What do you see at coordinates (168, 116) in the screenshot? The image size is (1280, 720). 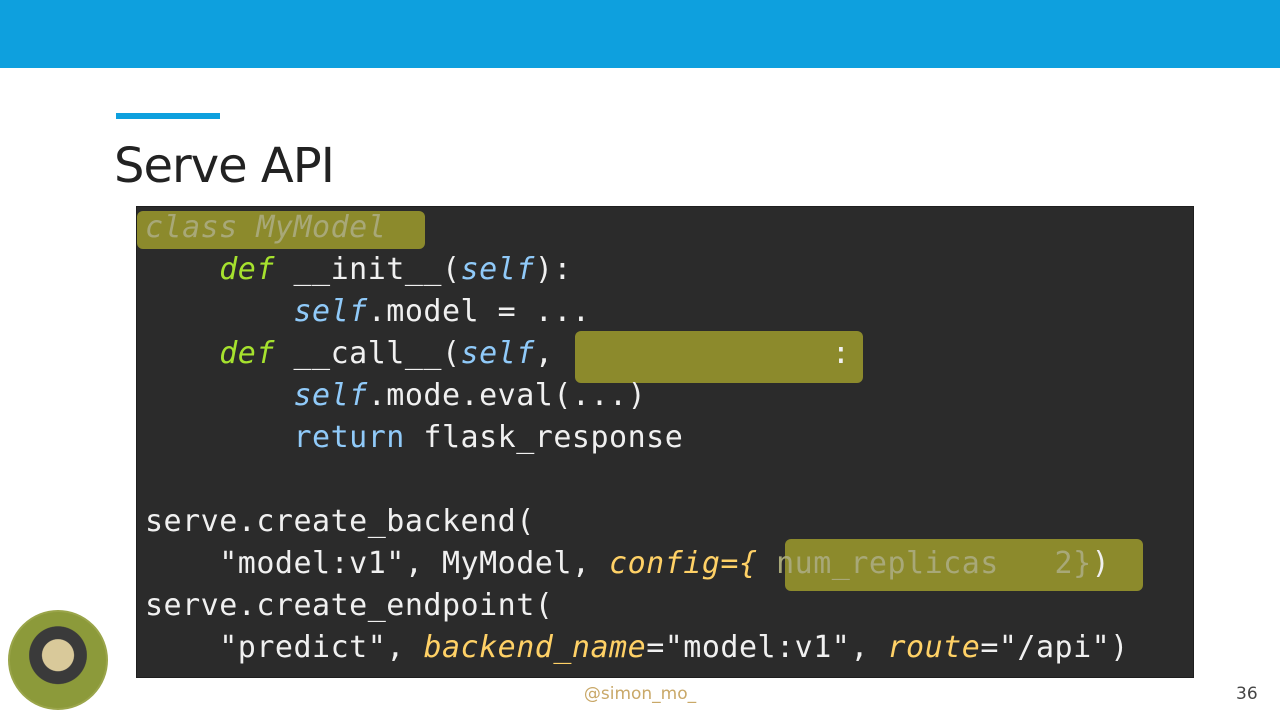 I see `title-accent-line` at bounding box center [168, 116].